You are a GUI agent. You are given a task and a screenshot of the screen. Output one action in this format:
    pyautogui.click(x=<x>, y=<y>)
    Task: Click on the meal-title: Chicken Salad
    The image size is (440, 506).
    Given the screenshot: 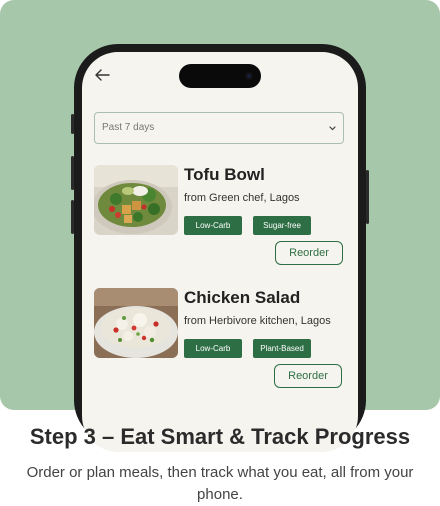 What is the action you would take?
    pyautogui.click(x=242, y=297)
    